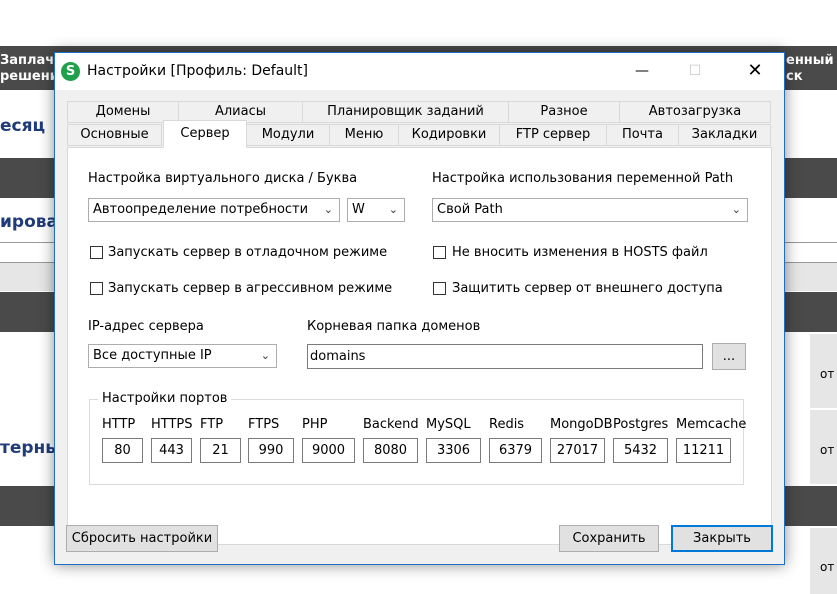 The height and width of the screenshot is (594, 837). I want to click on debug-mode-label: Запускать сервер в отладочном режиме, so click(248, 252).